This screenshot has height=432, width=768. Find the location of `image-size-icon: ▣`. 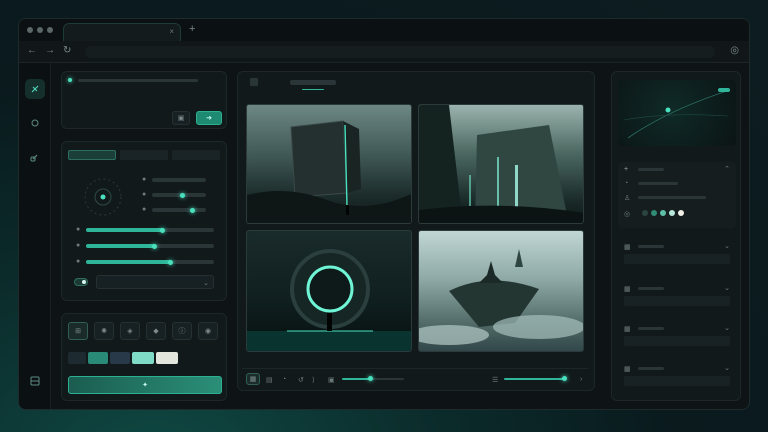

image-size-icon: ▣ is located at coordinates (331, 380).